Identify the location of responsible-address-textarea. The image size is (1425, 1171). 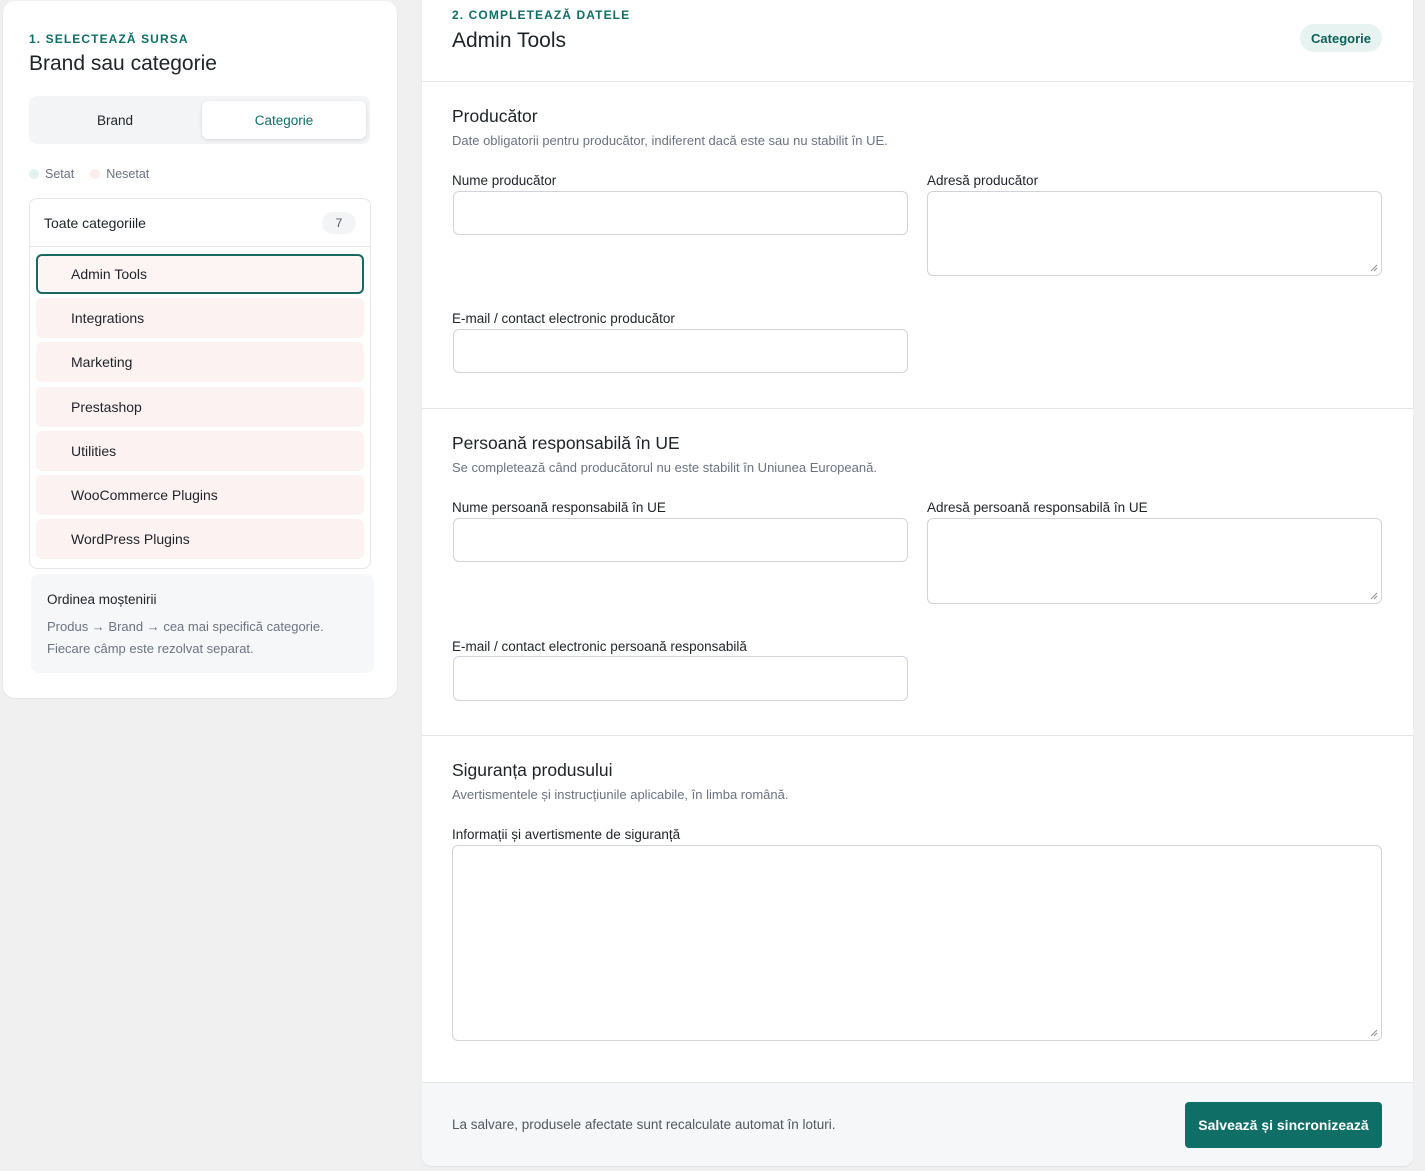
(1154, 561).